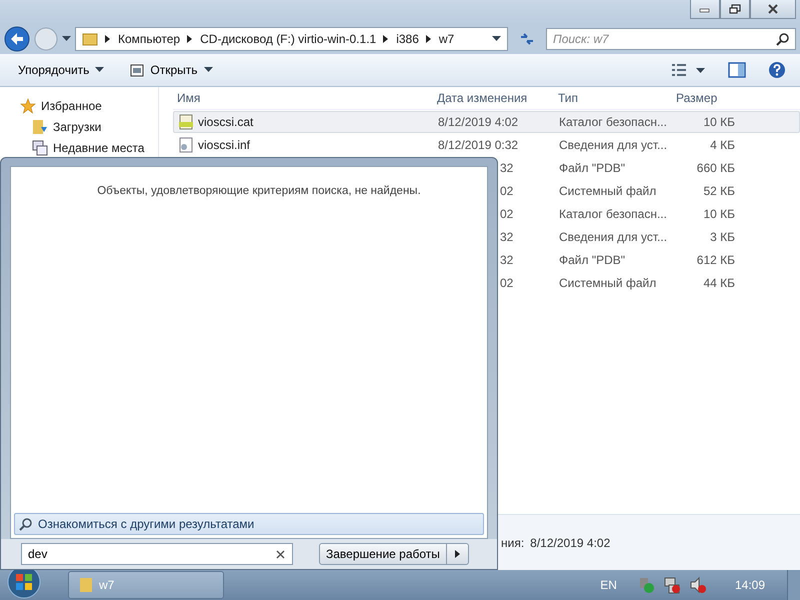 The height and width of the screenshot is (600, 800). I want to click on catalog-file-icon, so click(186, 122).